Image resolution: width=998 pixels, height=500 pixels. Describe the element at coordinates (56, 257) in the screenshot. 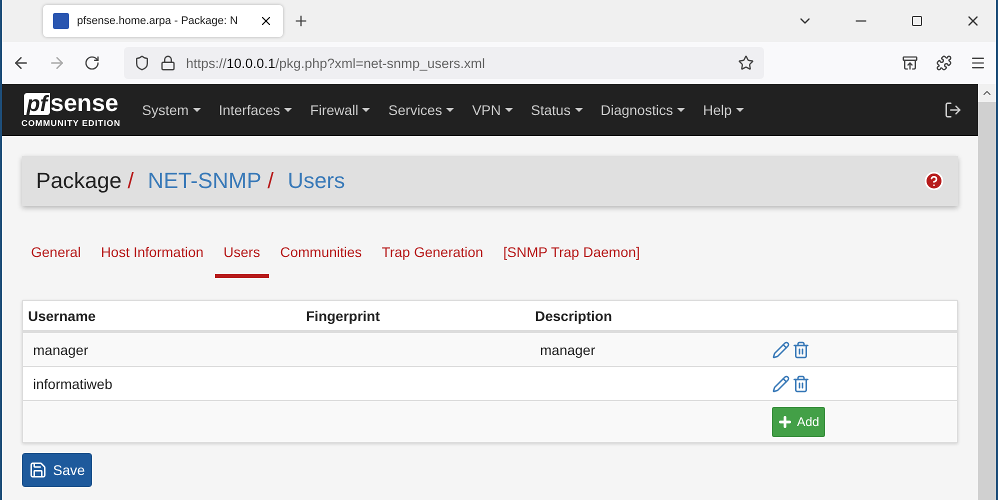

I see `tab: General` at that location.